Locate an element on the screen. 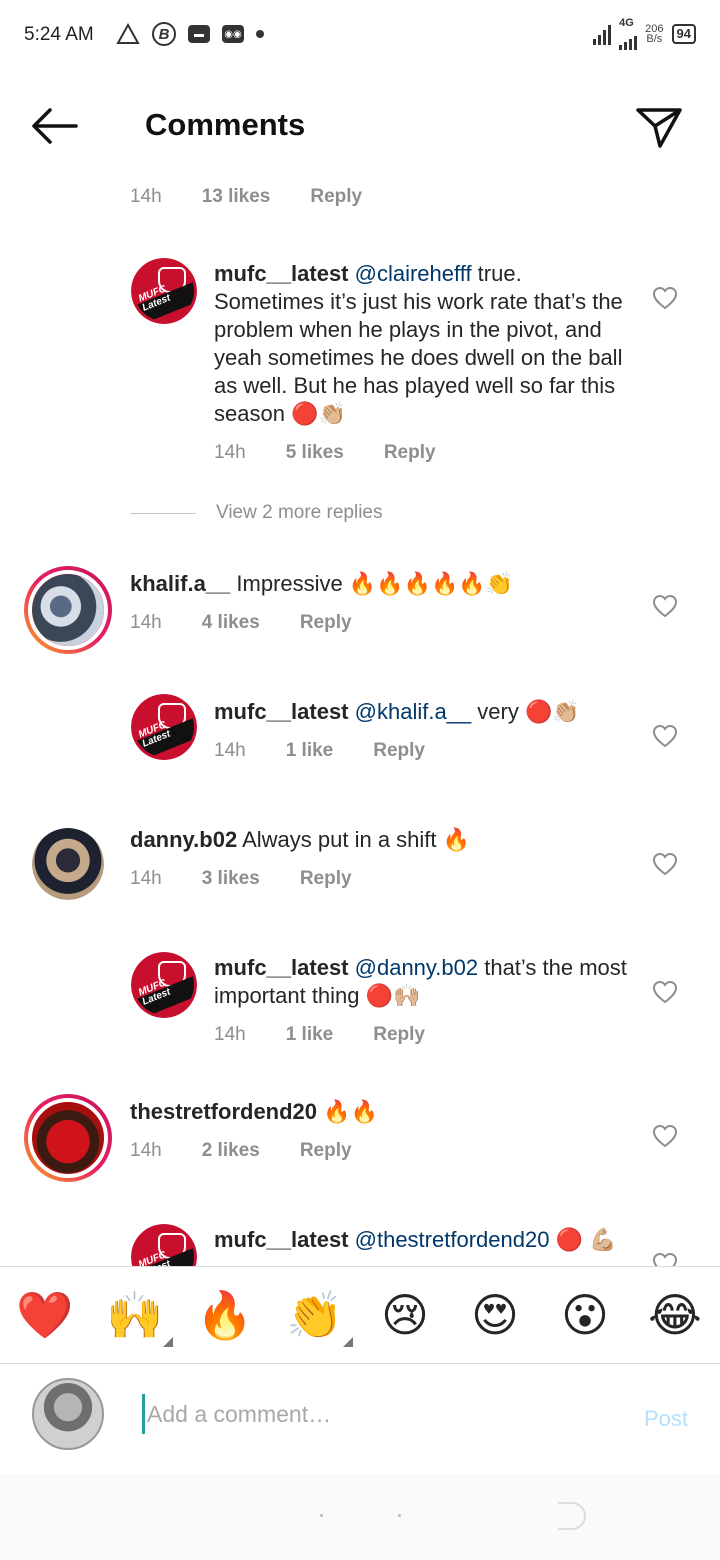 The image size is (720, 1560). post-button: Post is located at coordinates (666, 1419).